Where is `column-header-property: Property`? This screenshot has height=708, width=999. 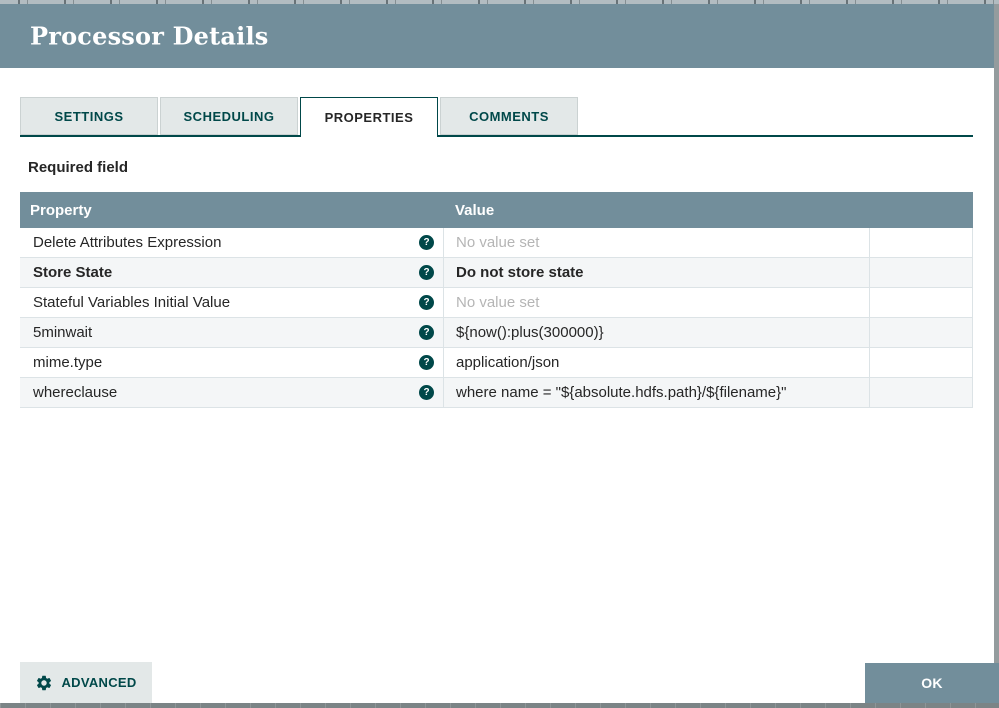
column-header-property: Property is located at coordinates (61, 210).